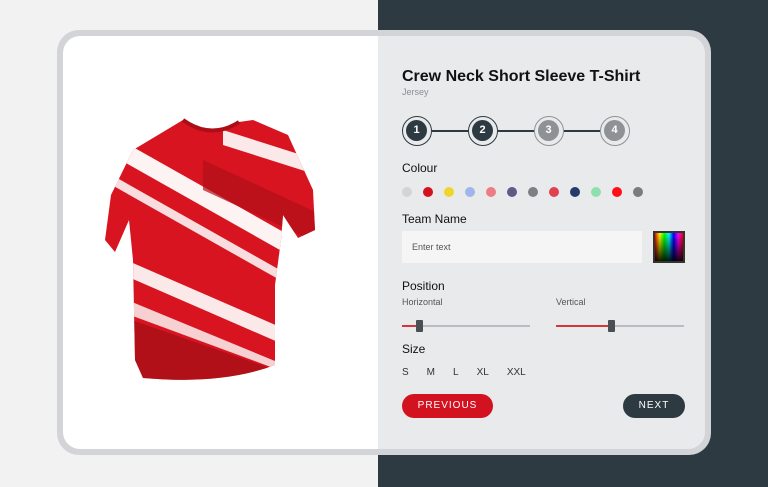  Describe the element at coordinates (431, 372) in the screenshot. I see `size-option-m: M` at that location.